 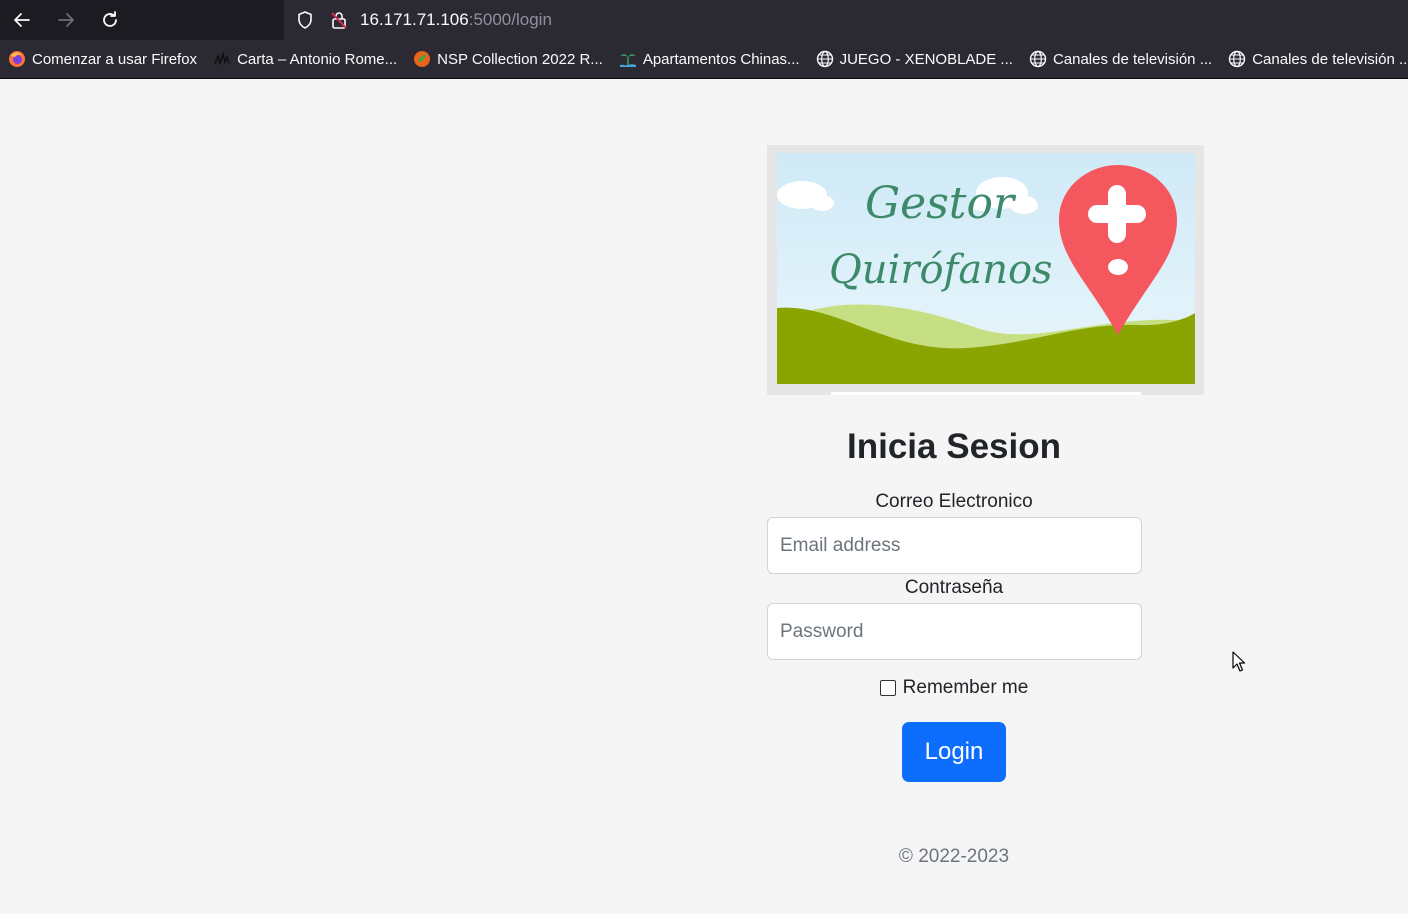 I want to click on reload-button, so click(x=110, y=20).